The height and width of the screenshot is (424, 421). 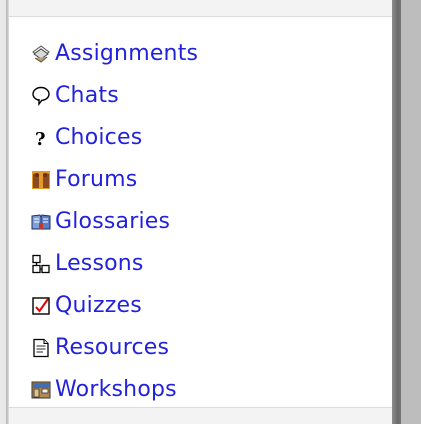 What do you see at coordinates (41, 180) in the screenshot?
I see `forum-icon` at bounding box center [41, 180].